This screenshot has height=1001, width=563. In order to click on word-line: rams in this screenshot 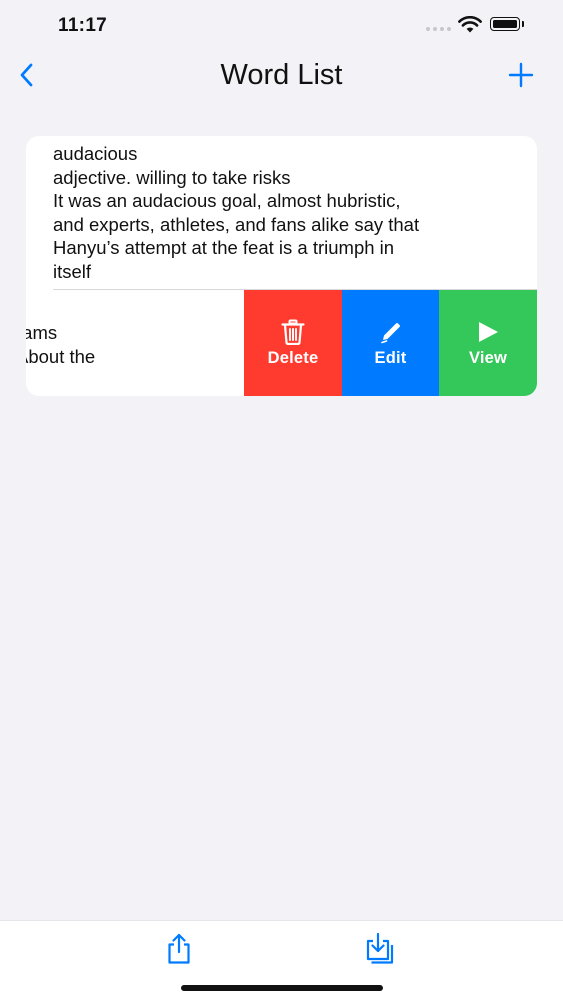, I will do `click(42, 332)`.